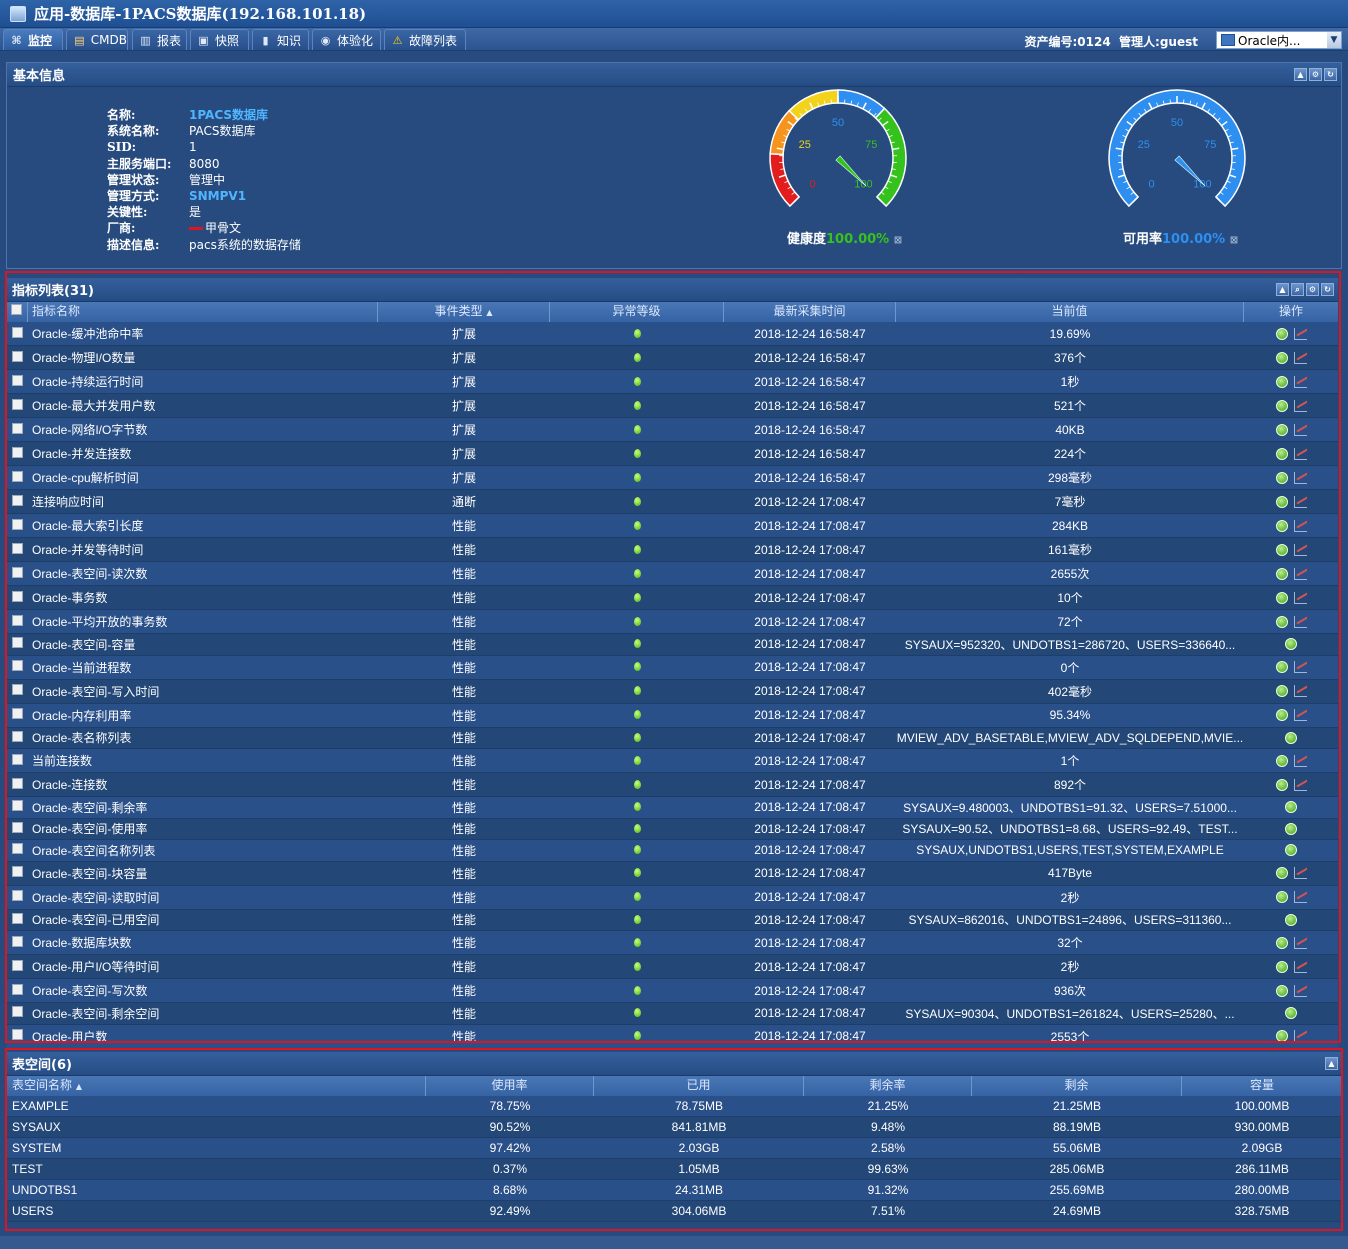 Image resolution: width=1348 pixels, height=1249 pixels. I want to click on chevron-down-icon: ▼, so click(1334, 40).